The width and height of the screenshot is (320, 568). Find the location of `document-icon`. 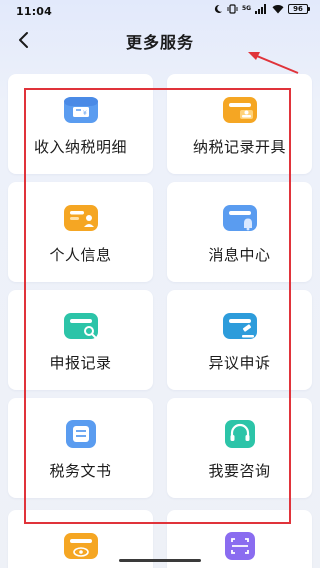

document-icon is located at coordinates (80, 434).